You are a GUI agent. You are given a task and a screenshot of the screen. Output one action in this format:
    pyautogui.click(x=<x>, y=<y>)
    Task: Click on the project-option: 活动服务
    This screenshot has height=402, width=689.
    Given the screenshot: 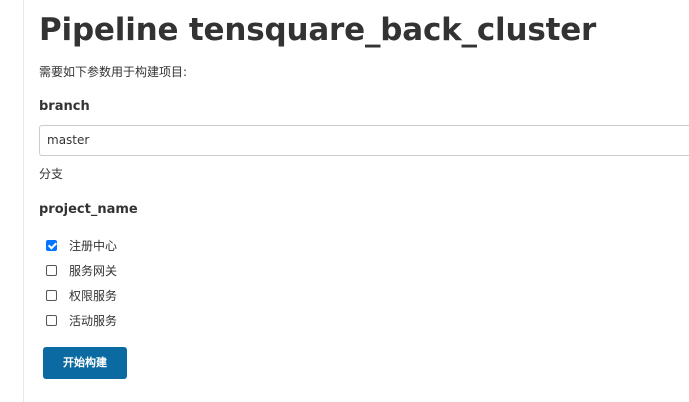 What is the action you would take?
    pyautogui.click(x=81, y=320)
    